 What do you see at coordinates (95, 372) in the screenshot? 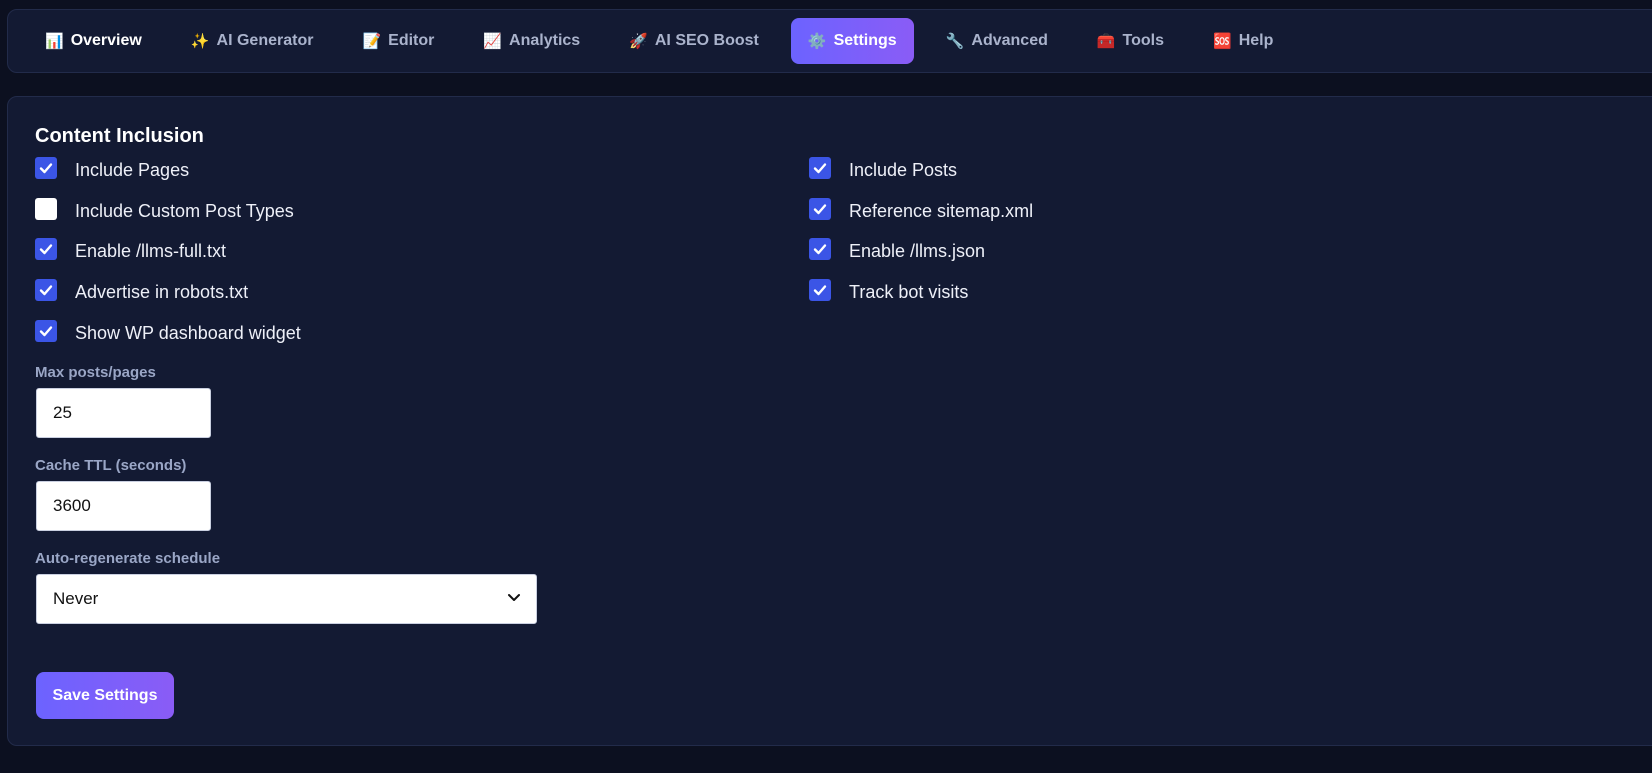
I see `max-posts-label: Max posts/pages` at bounding box center [95, 372].